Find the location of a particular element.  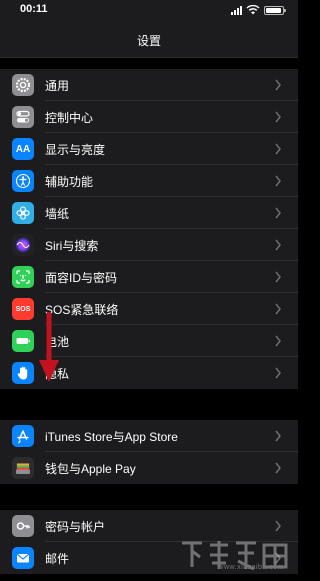

settings-row-wallpaper: 墙纸 is located at coordinates (149, 213).